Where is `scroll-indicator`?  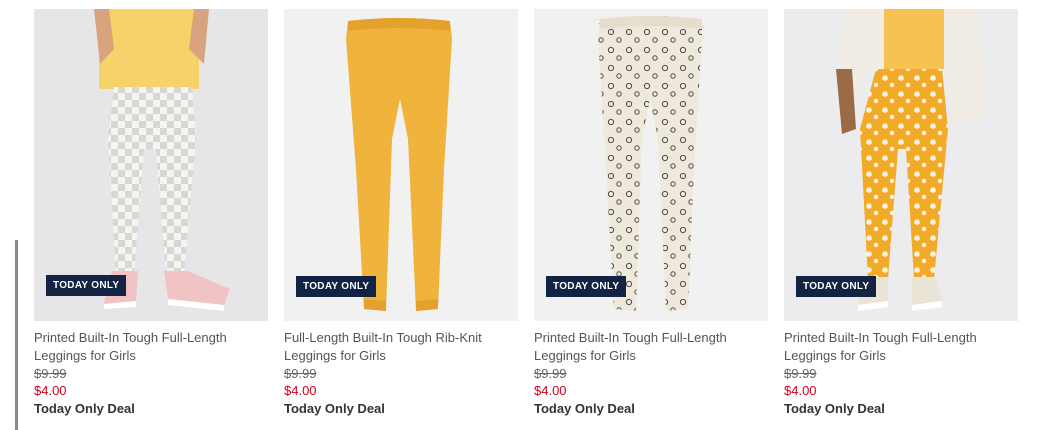 scroll-indicator is located at coordinates (16, 335).